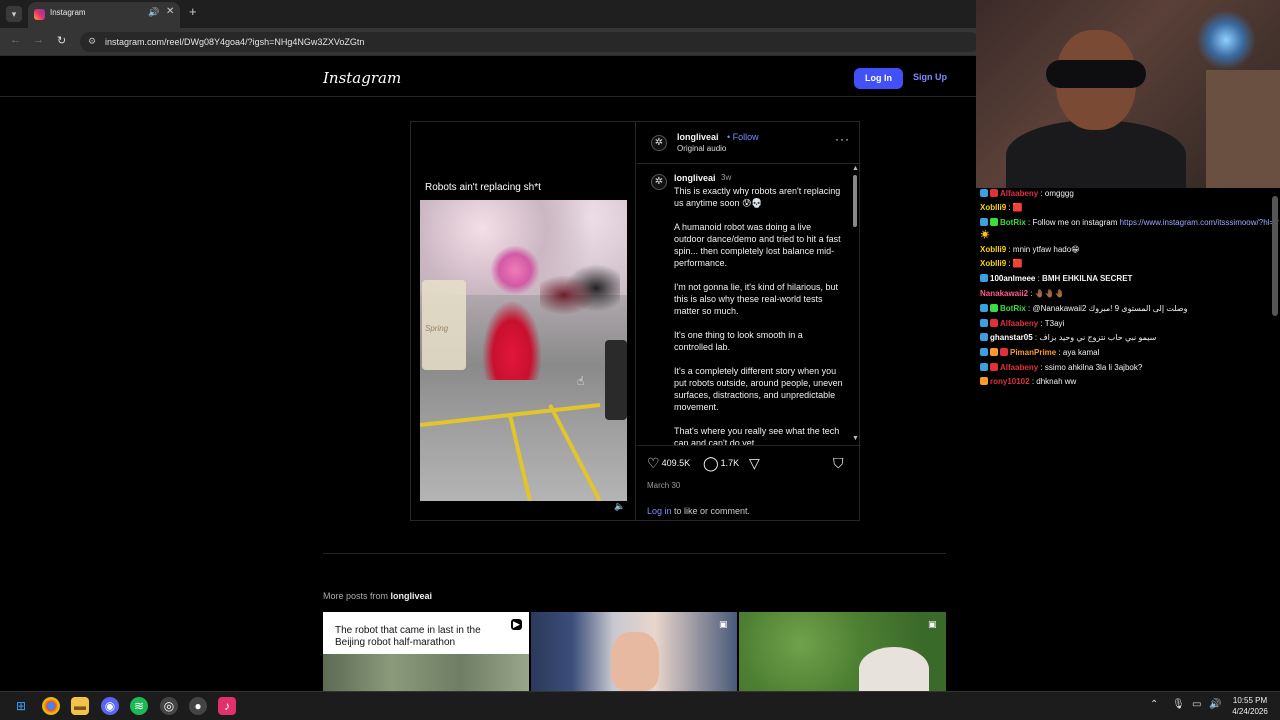 This screenshot has width=1280, height=720. What do you see at coordinates (139, 706) in the screenshot?
I see `spotify-icon: ≋` at bounding box center [139, 706].